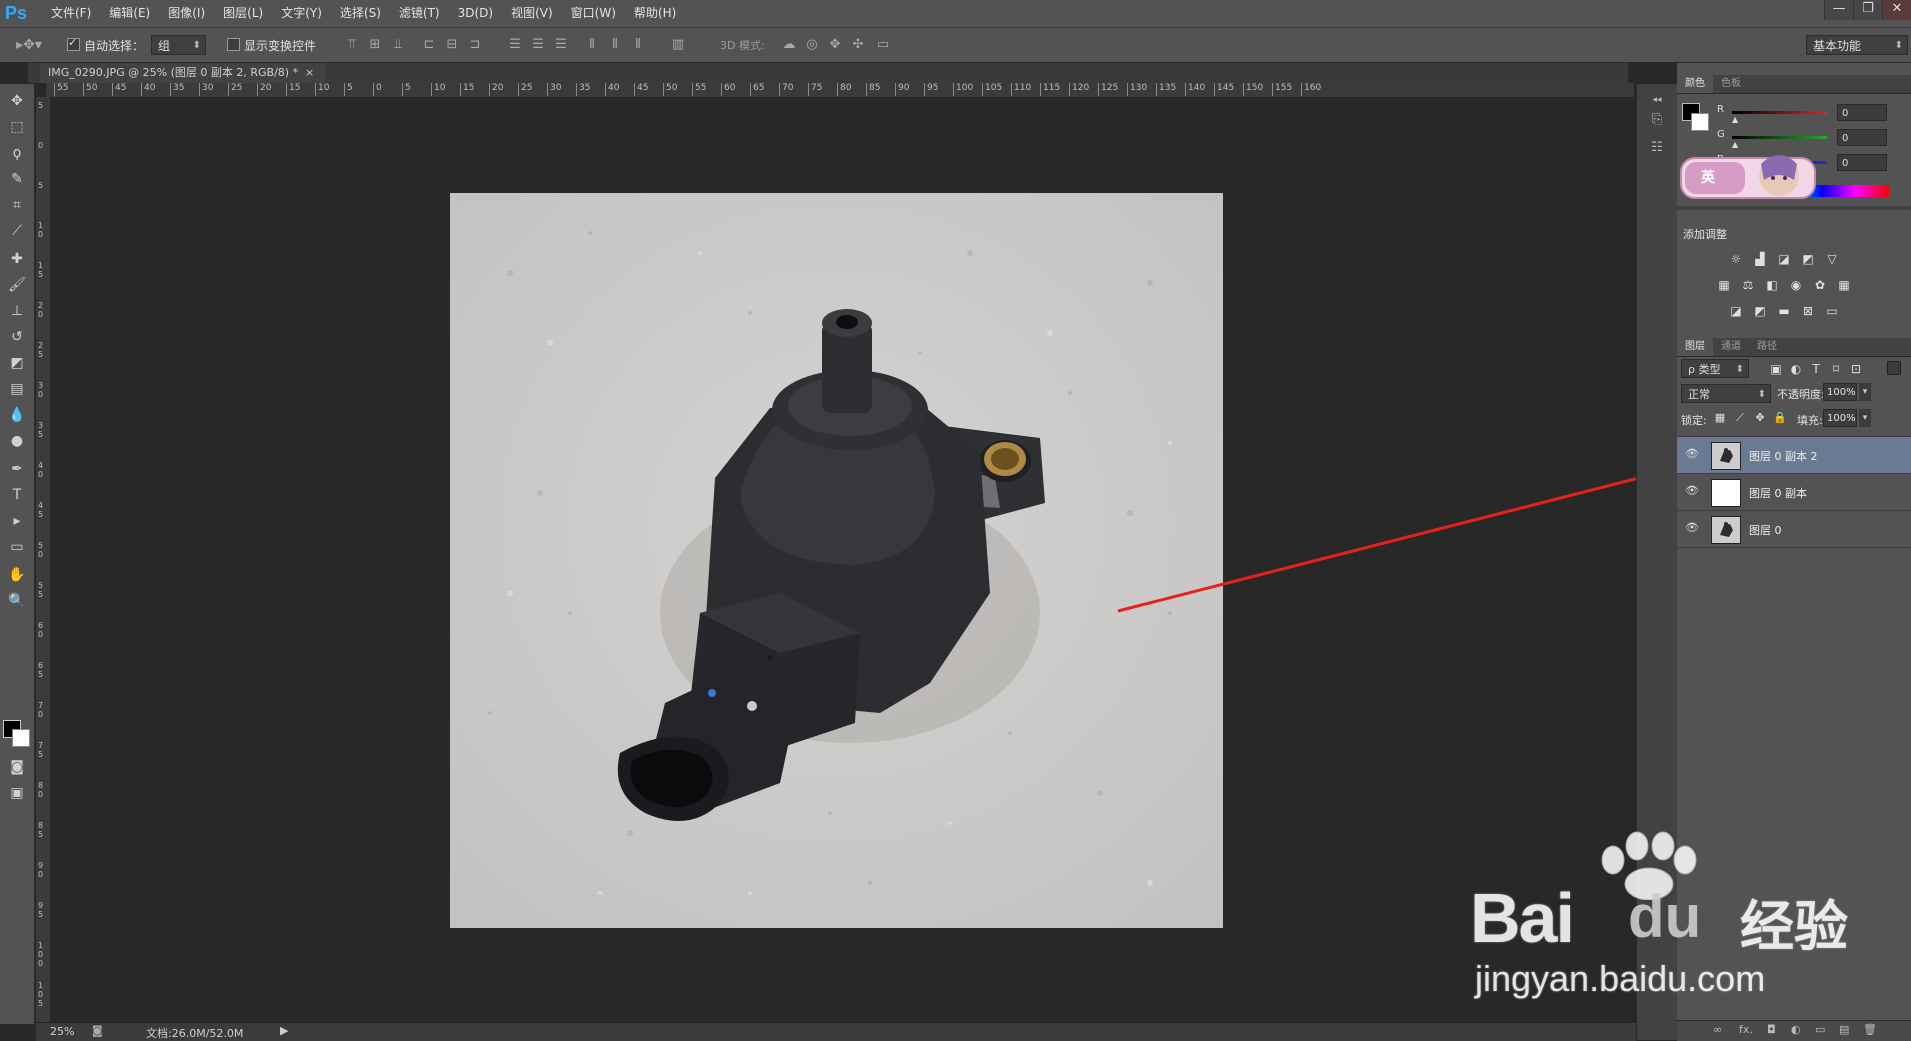 The height and width of the screenshot is (1041, 1911). I want to click on color-r-track, so click(1779, 112).